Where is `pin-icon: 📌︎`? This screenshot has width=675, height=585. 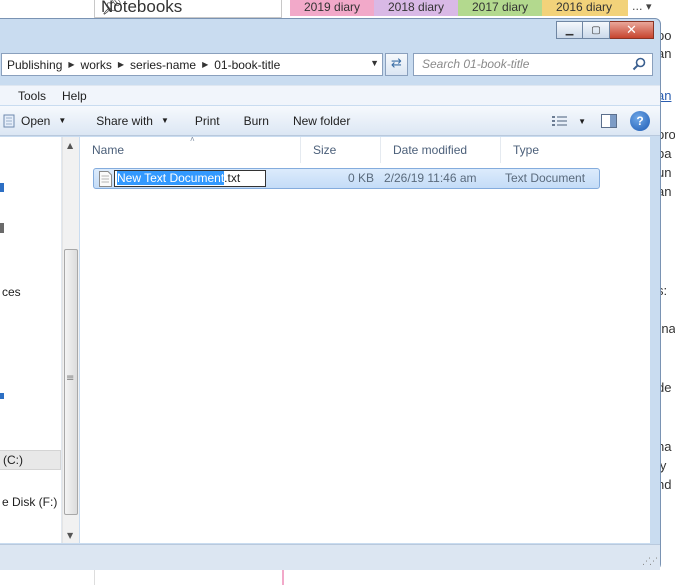 pin-icon: 📌︎ is located at coordinates (187, 8).